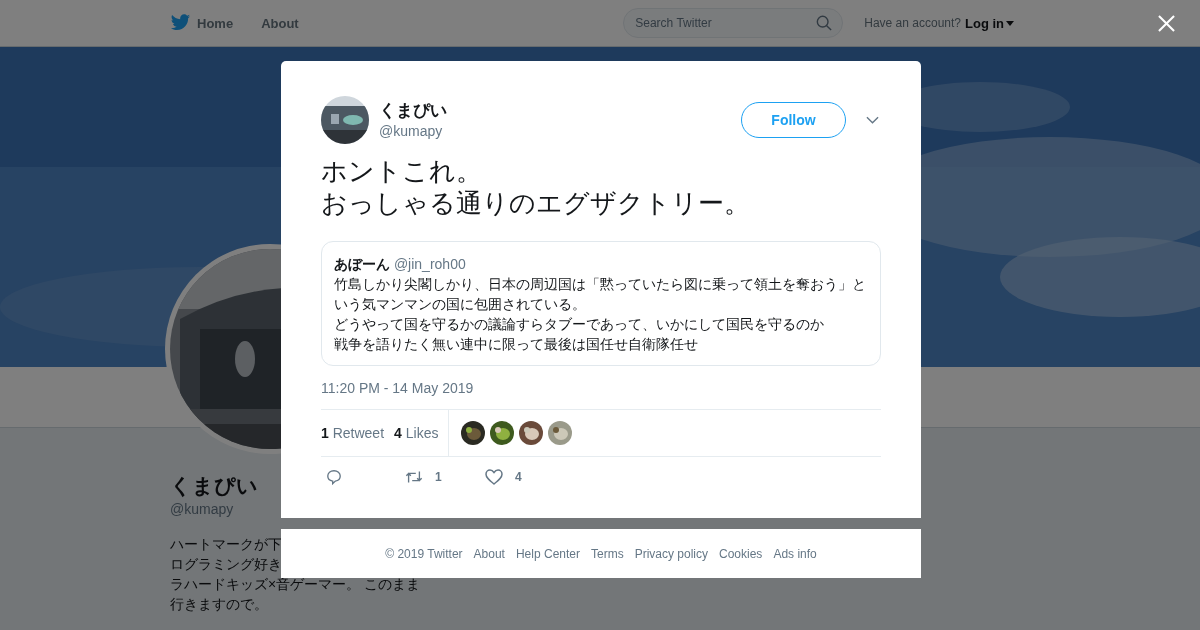 The height and width of the screenshot is (630, 1200). Describe the element at coordinates (671, 553) in the screenshot. I see `footer-link: Privacy policy` at that location.